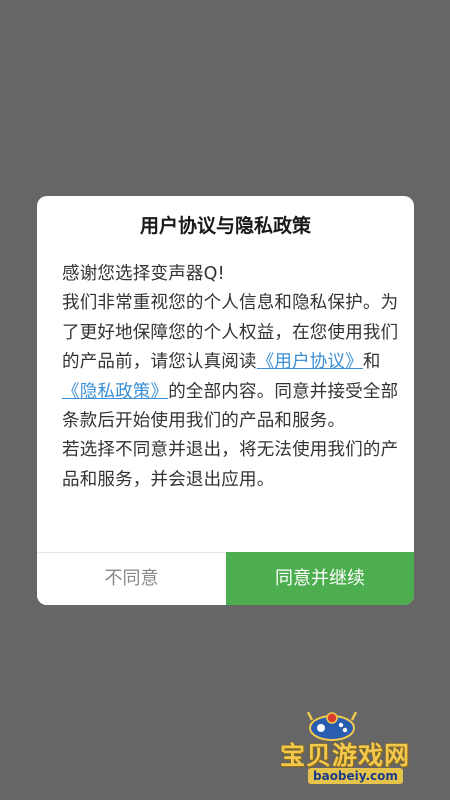  Describe the element at coordinates (371, 362) in the screenshot. I see `and-text: 和` at that location.